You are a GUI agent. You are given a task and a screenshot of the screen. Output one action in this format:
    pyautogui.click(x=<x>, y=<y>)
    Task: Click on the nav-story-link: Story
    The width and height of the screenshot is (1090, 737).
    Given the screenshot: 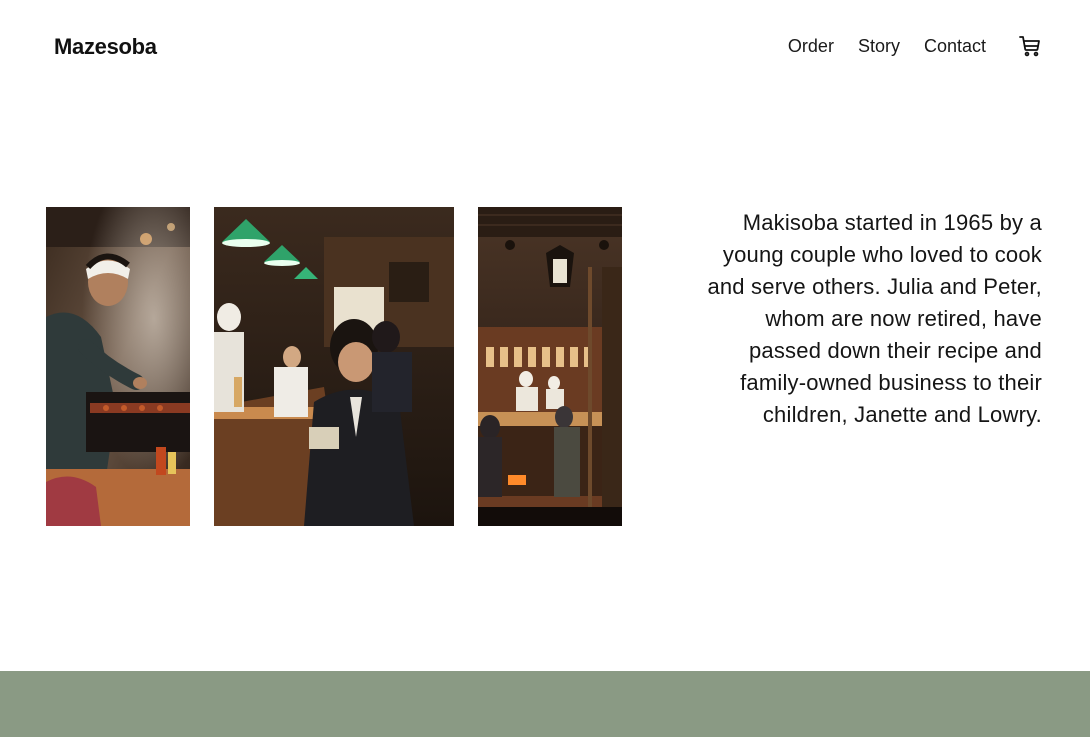 What is the action you would take?
    pyautogui.click(x=879, y=46)
    